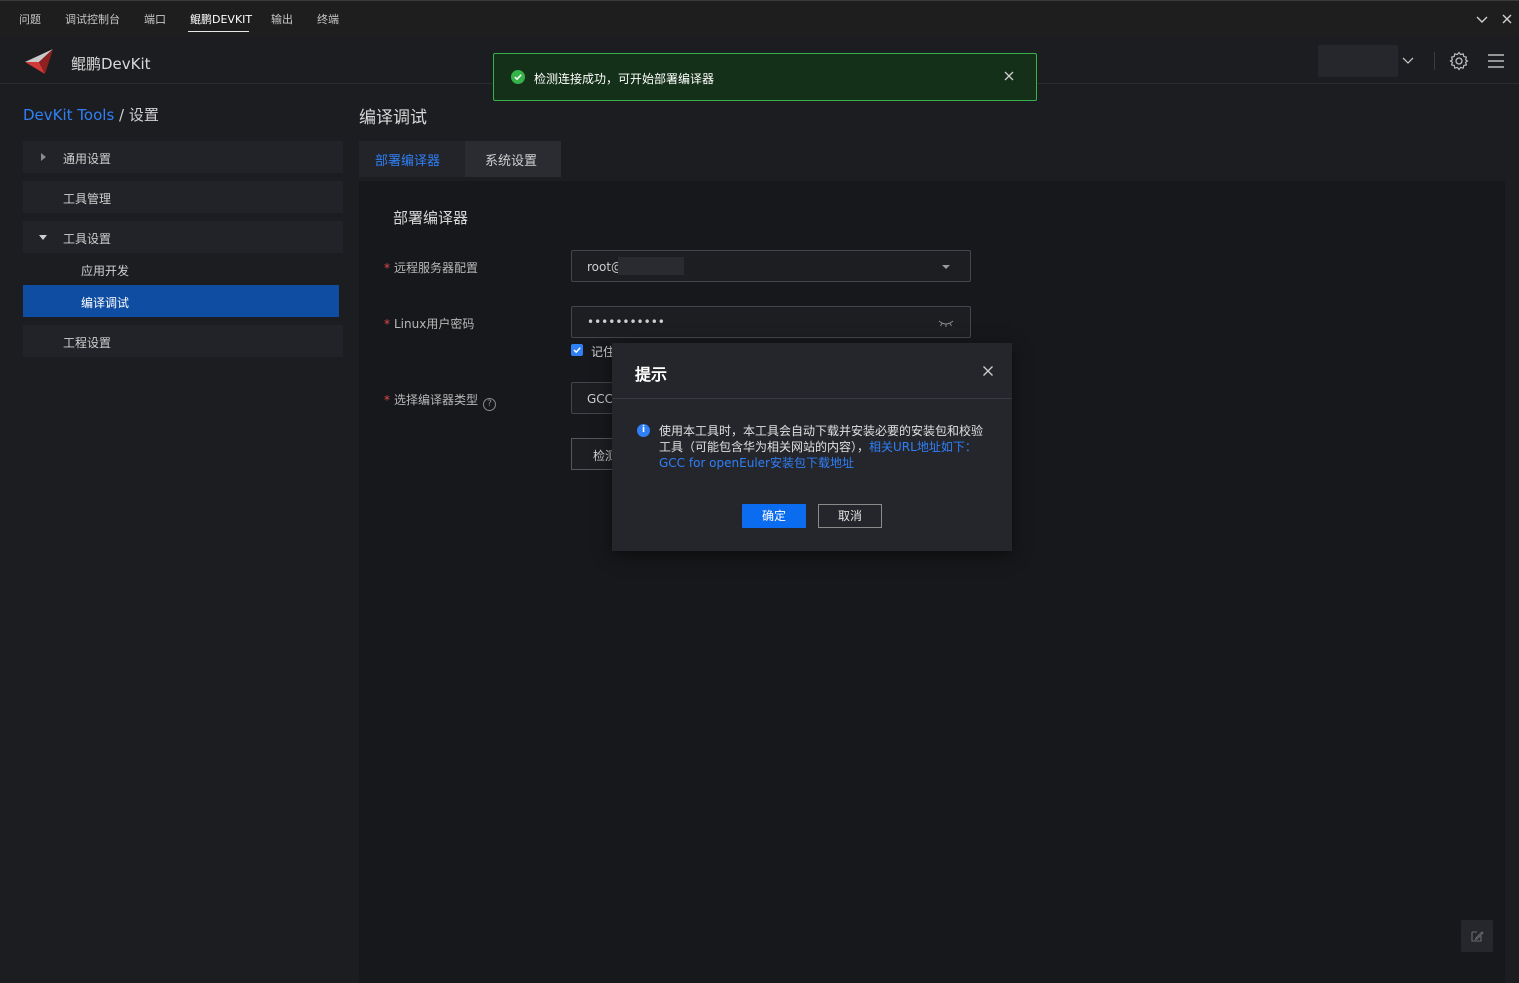 The width and height of the screenshot is (1519, 983). I want to click on edit-icon, so click(1477, 936).